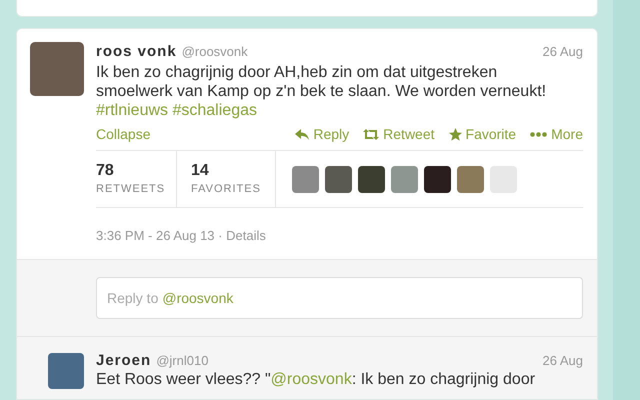 The height and width of the screenshot is (400, 640). I want to click on stat-label: RETWEETS, so click(131, 189).